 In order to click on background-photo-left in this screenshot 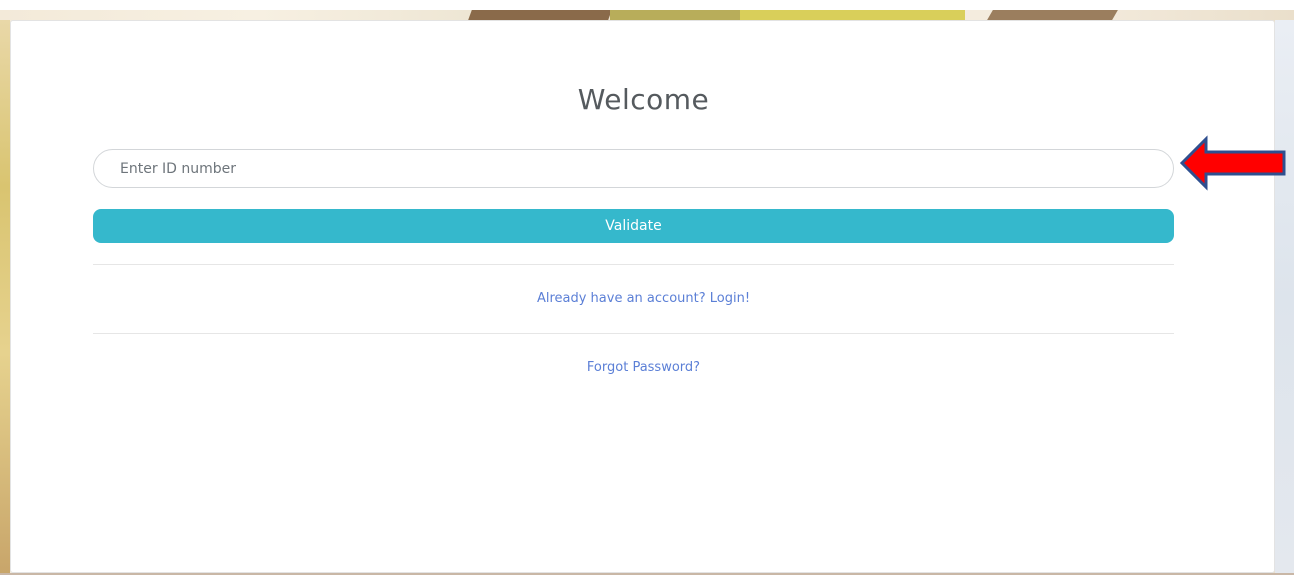, I will do `click(5, 297)`.